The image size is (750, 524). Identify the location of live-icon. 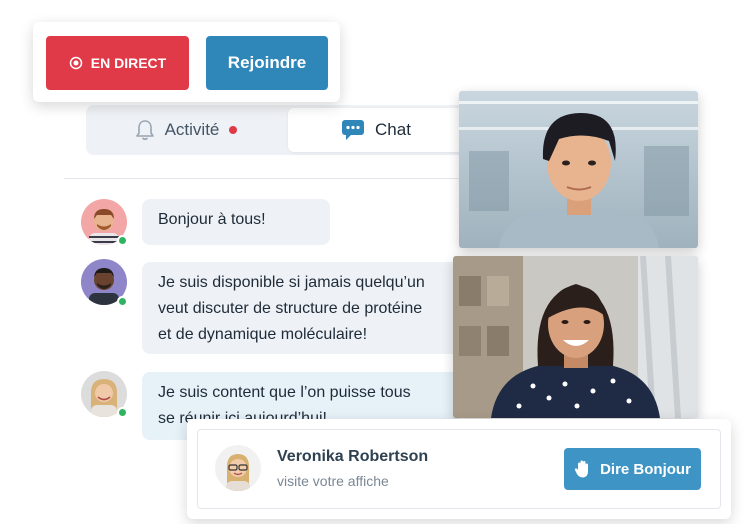
(76, 63).